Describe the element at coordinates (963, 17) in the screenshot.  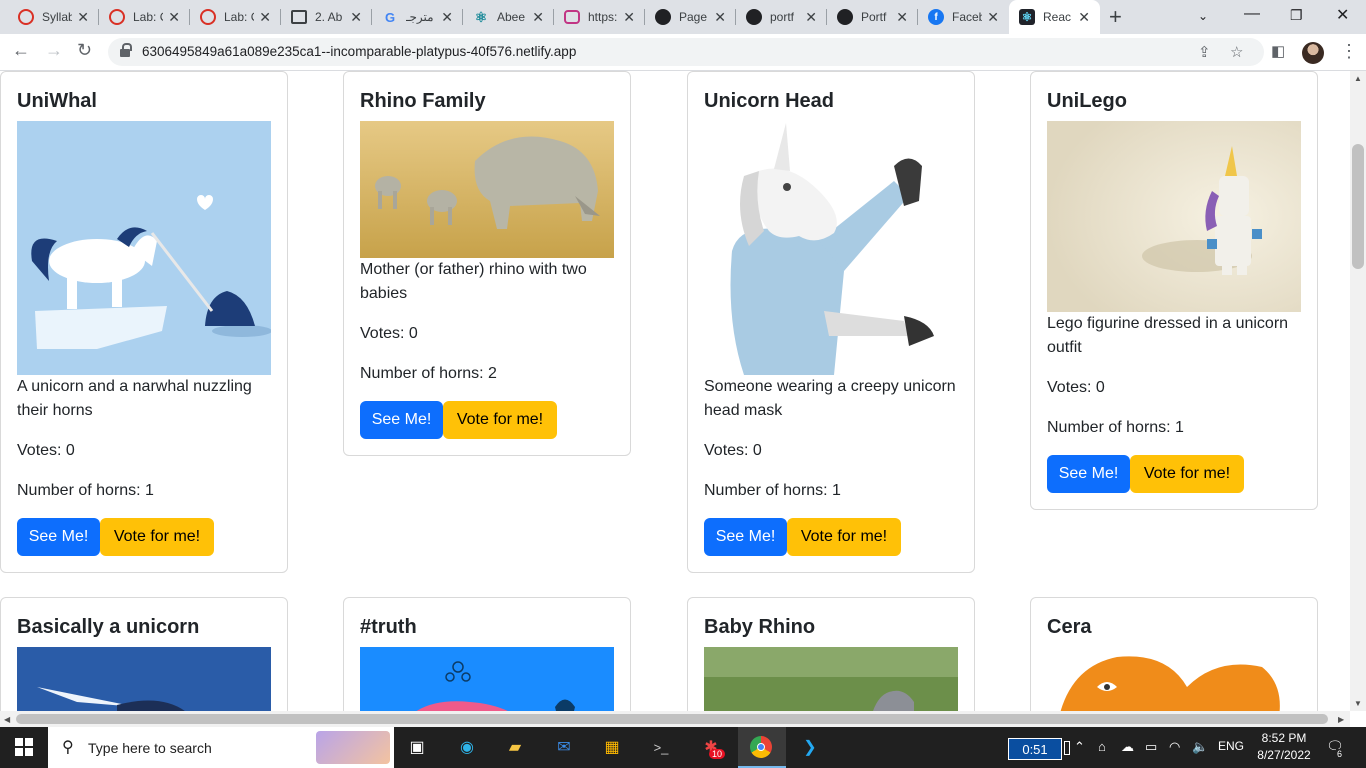
I see `tab: f Faceb ✕` at that location.